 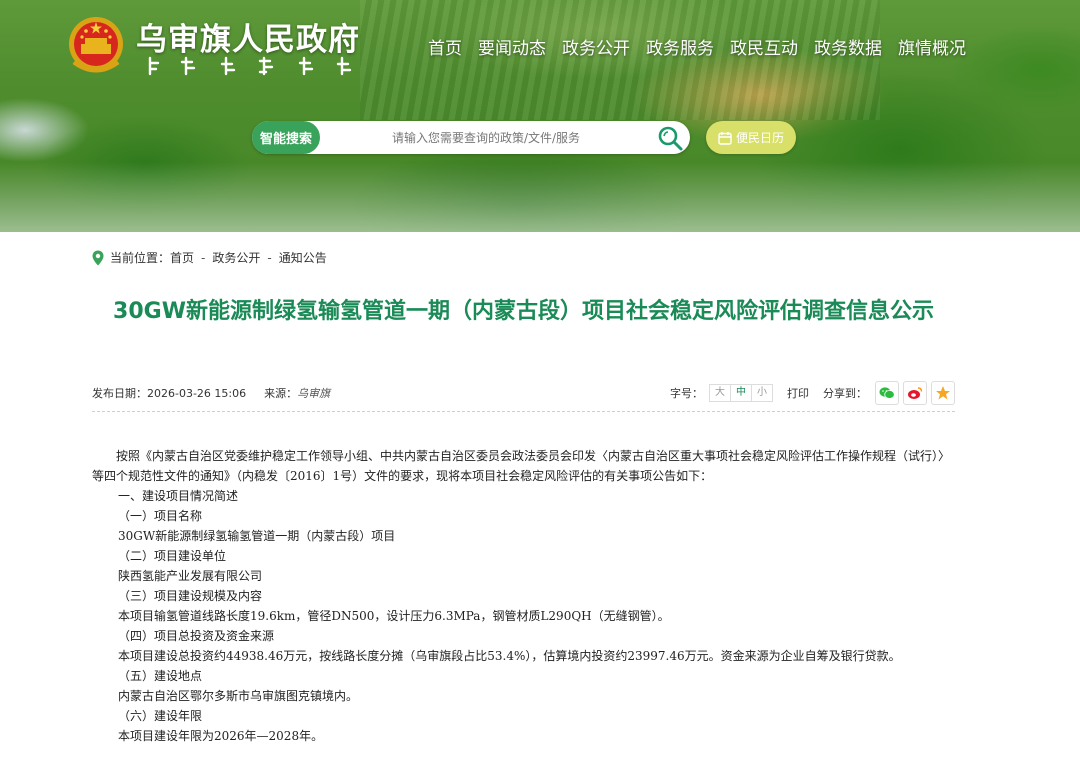 I want to click on search-bar: 智能搜索, so click(x=471, y=137).